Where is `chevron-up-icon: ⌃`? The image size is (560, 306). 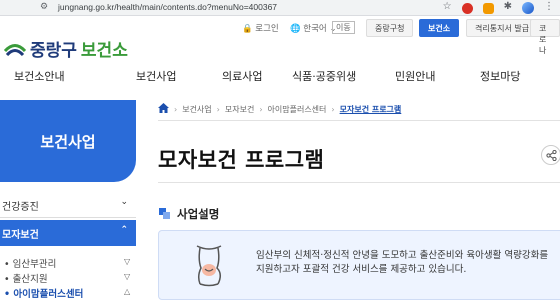 chevron-up-icon: ⌃ is located at coordinates (124, 230).